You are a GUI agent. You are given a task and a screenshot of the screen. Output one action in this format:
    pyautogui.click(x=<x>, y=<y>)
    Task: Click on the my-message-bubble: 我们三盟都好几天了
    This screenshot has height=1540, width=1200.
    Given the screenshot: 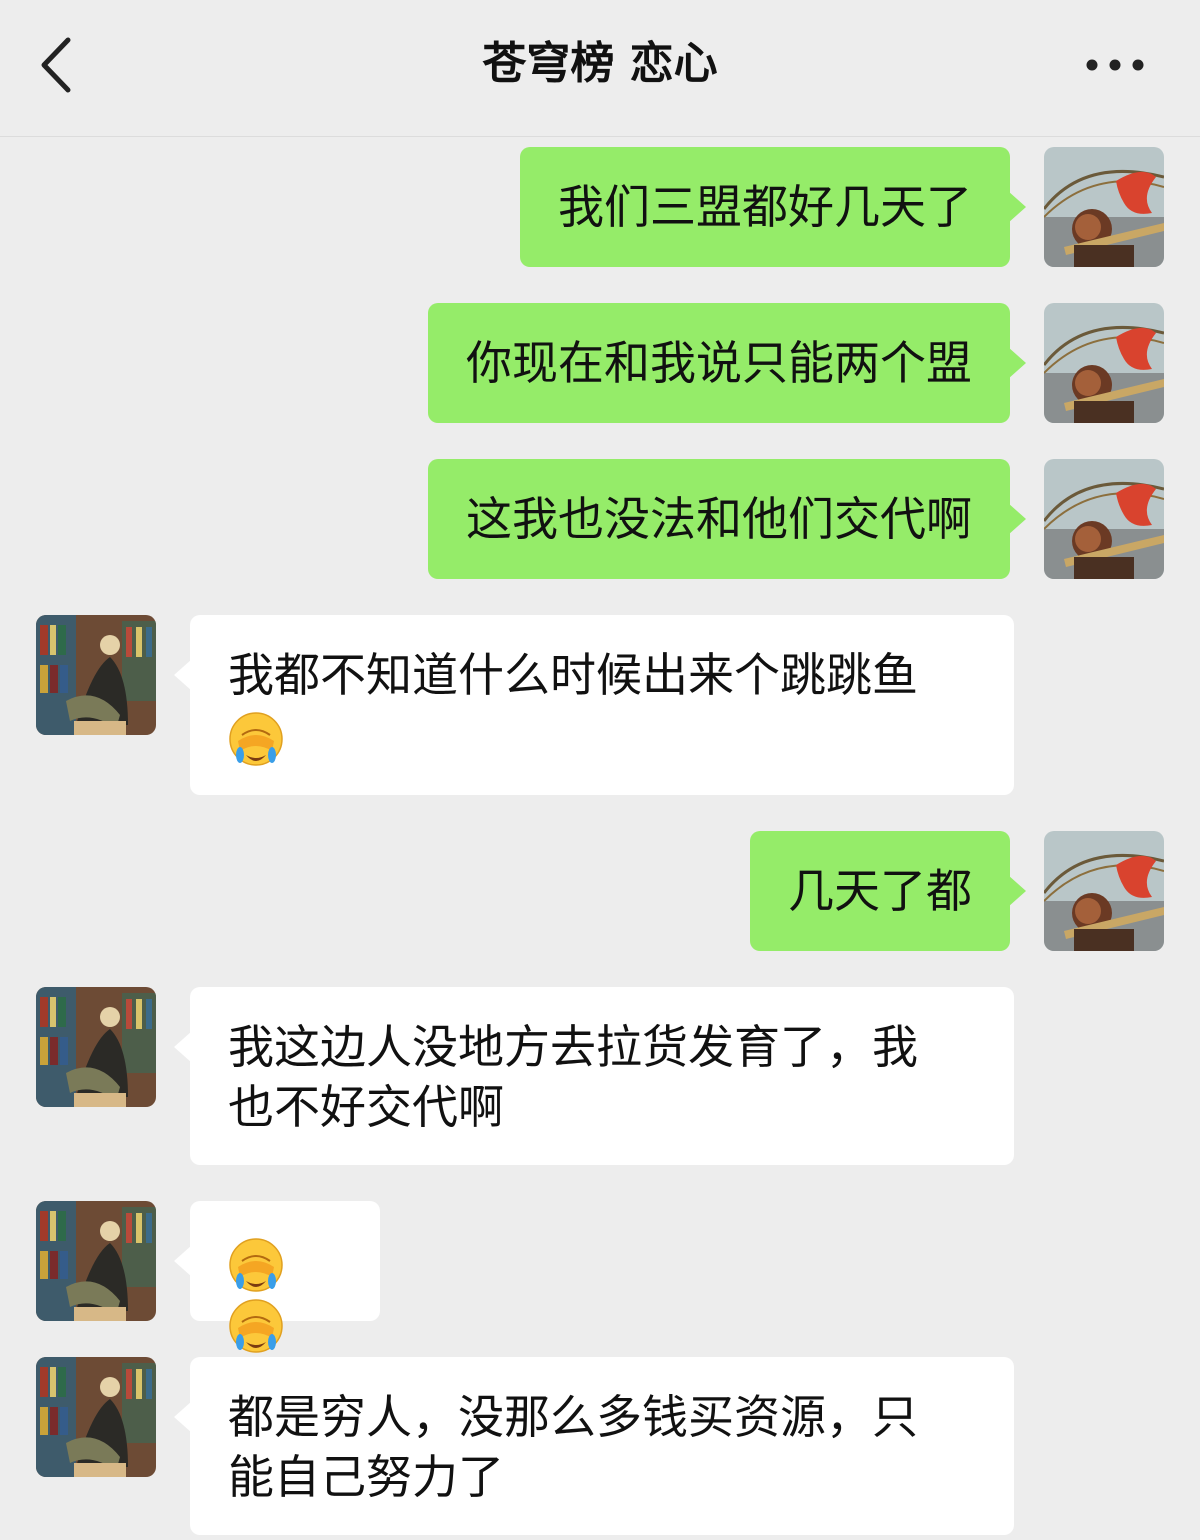 What is the action you would take?
    pyautogui.click(x=773, y=207)
    